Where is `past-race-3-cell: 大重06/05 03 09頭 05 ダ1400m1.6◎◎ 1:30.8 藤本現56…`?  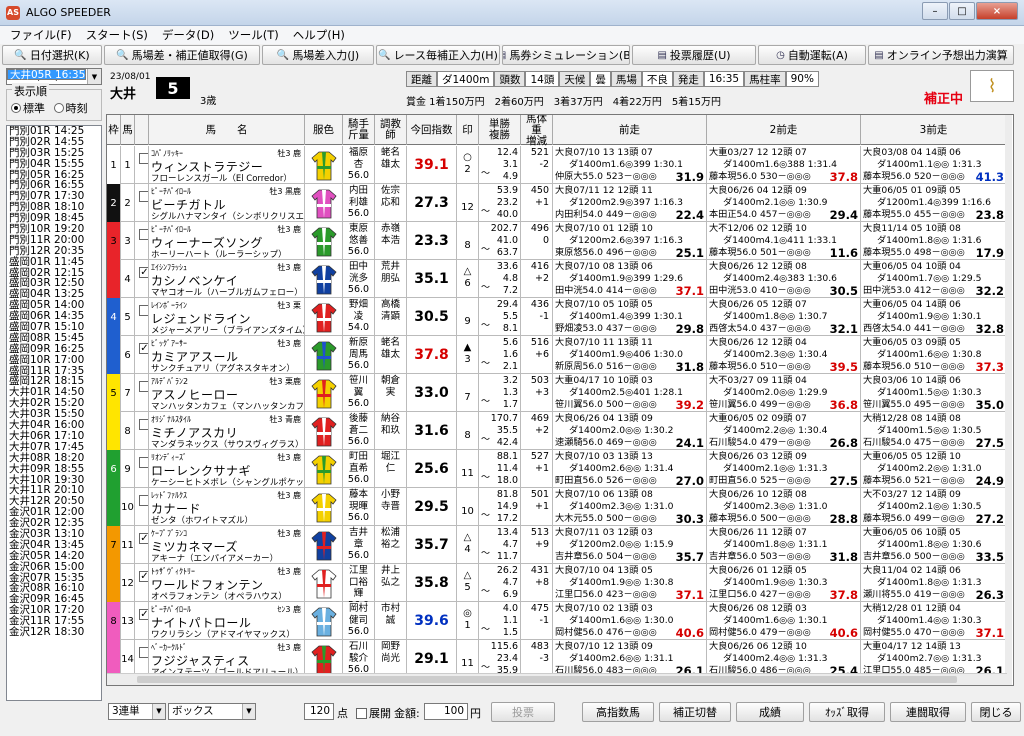 past-race-3-cell: 大重06/05 03 09頭 05 ダ1400m1.6◎◎ 1:30.8 藤本現56… is located at coordinates (934, 355).